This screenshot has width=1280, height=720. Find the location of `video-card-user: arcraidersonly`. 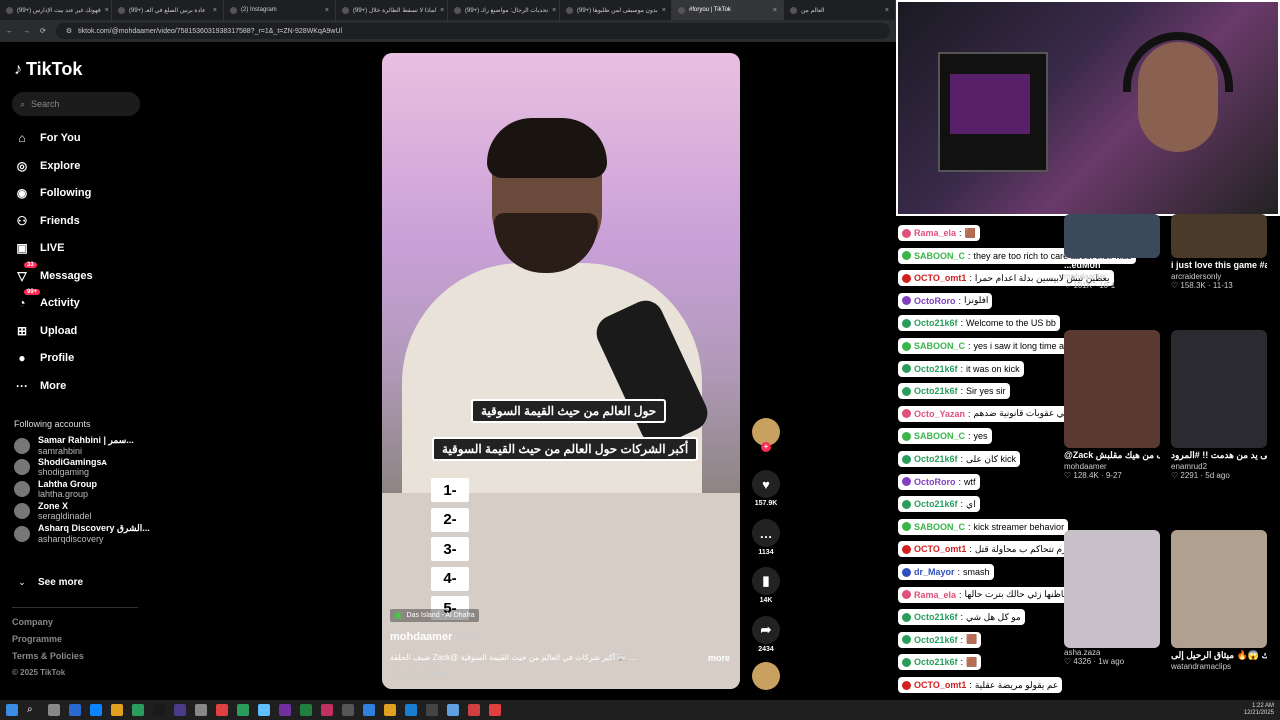

video-card-user: arcraidersonly is located at coordinates (1219, 276).